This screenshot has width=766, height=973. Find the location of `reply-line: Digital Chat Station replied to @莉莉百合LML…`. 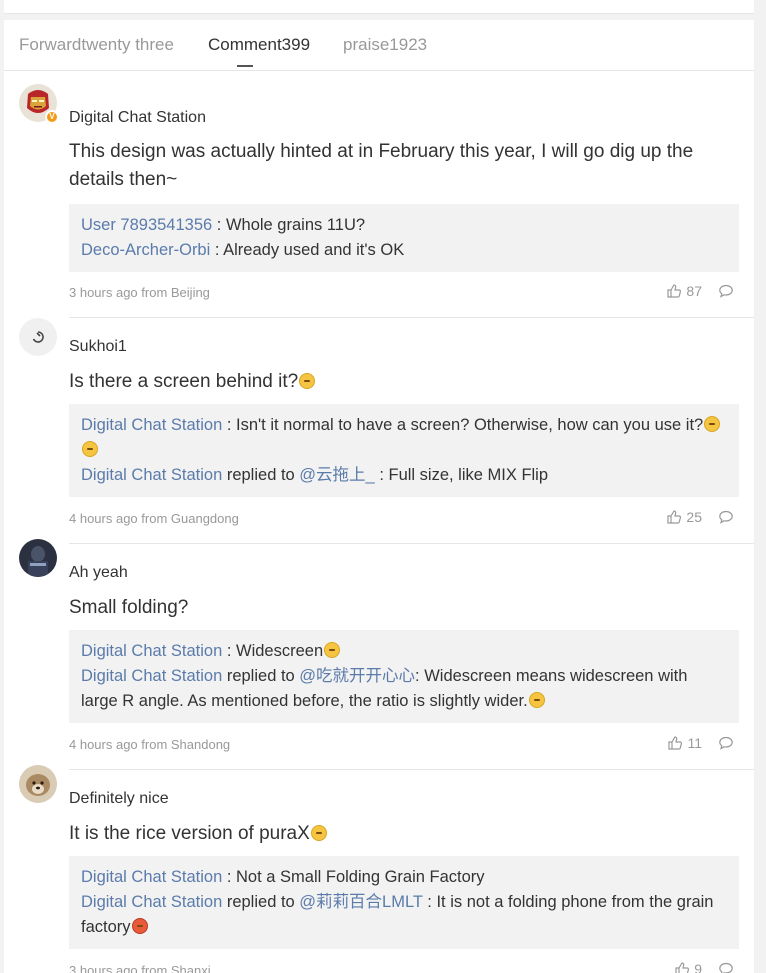

reply-line: Digital Chat Station replied to @莉莉百合LML… is located at coordinates (397, 914).